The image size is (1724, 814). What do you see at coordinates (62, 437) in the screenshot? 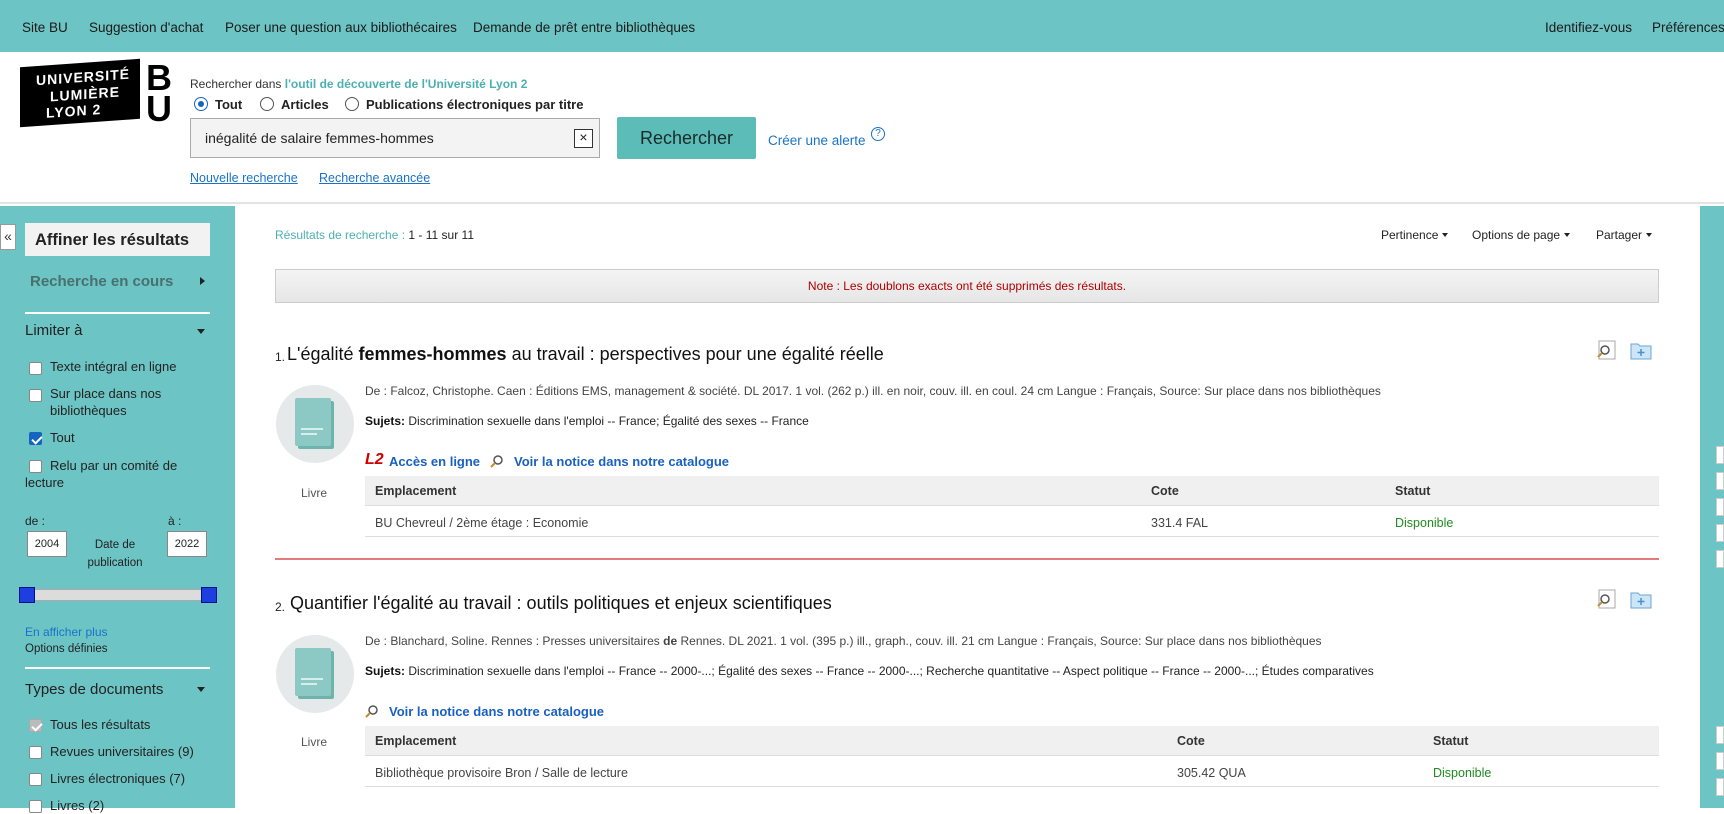
I see `limit-all-label: Tout` at bounding box center [62, 437].